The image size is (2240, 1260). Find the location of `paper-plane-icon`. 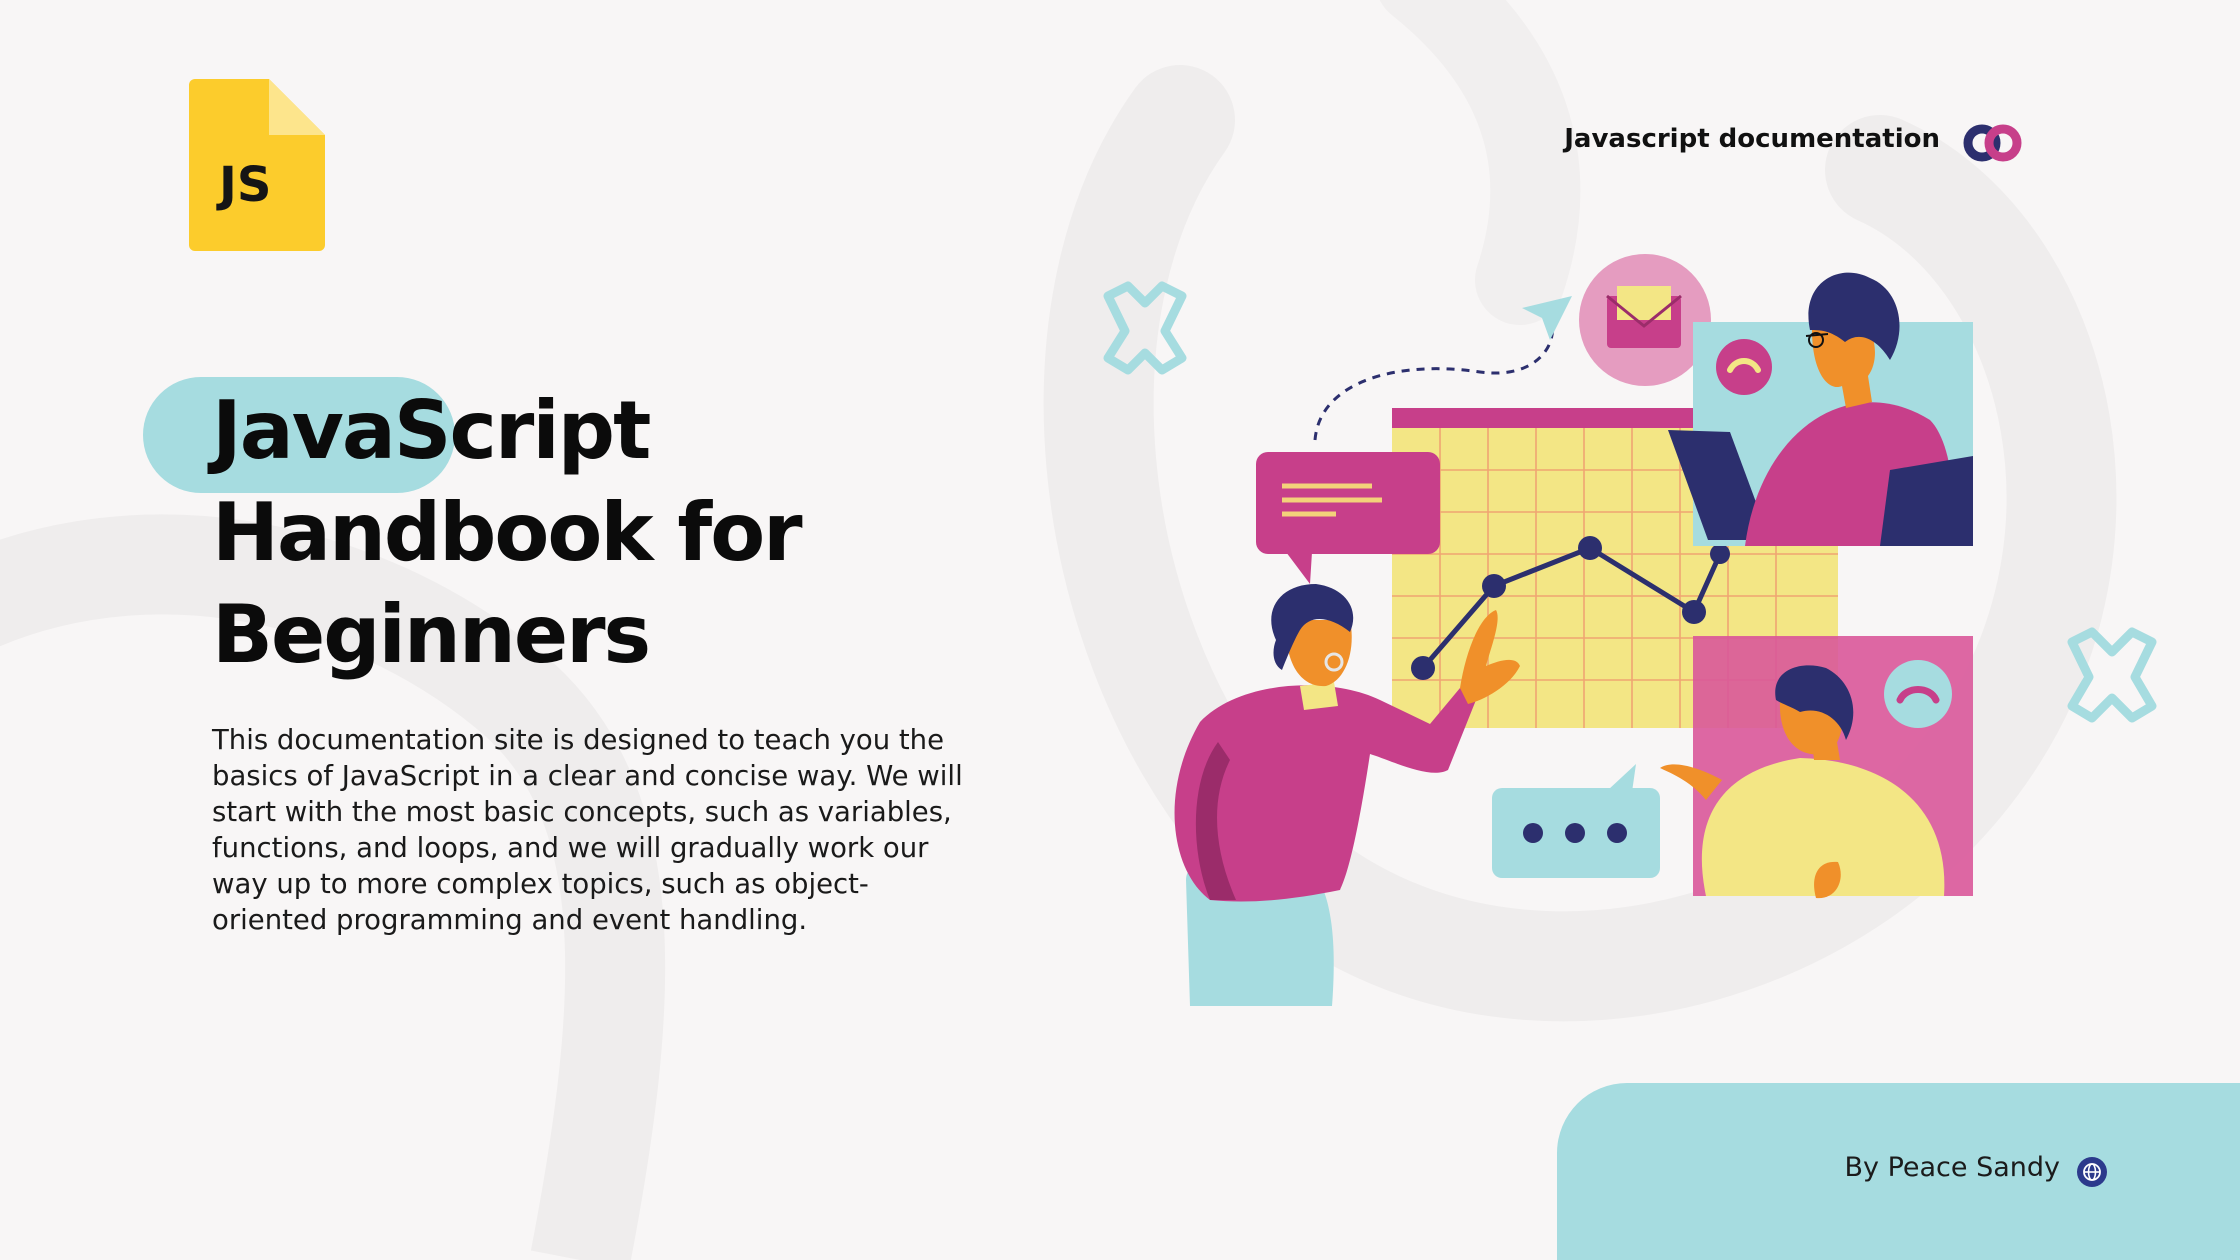

paper-plane-icon is located at coordinates (1547, 318).